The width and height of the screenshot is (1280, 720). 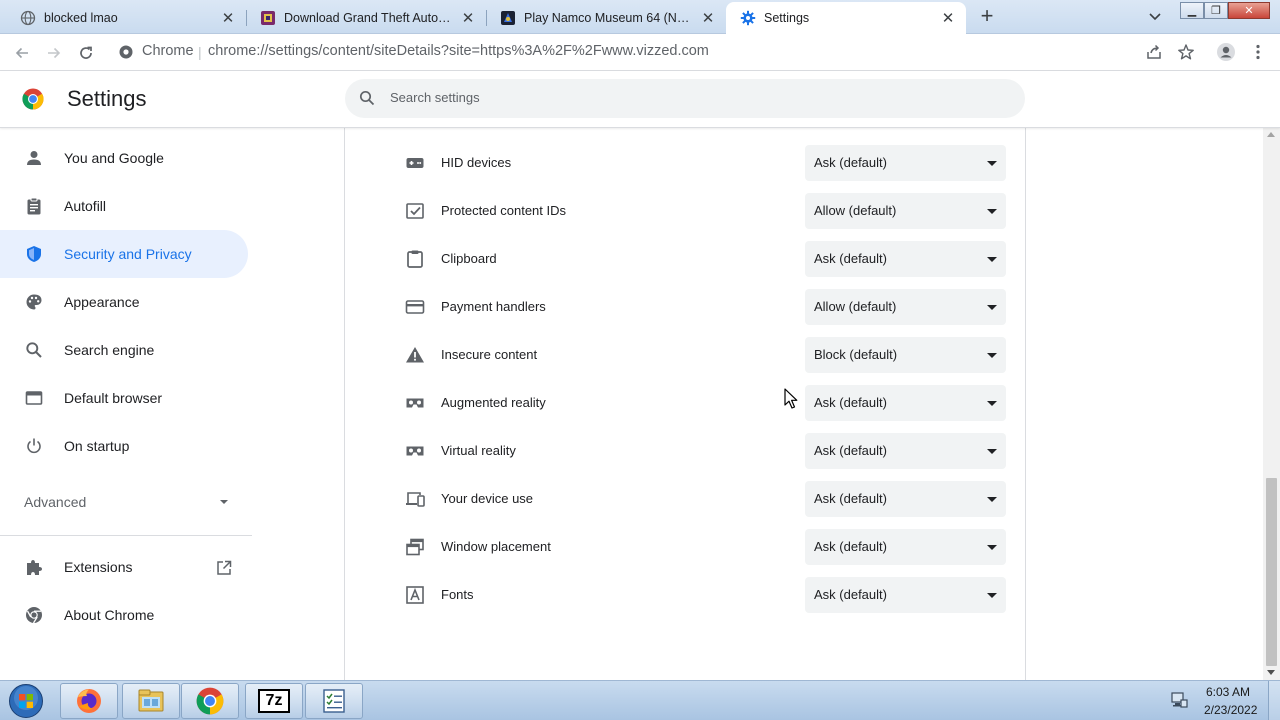 I want to click on clipboard-icon, so click(x=34, y=206).